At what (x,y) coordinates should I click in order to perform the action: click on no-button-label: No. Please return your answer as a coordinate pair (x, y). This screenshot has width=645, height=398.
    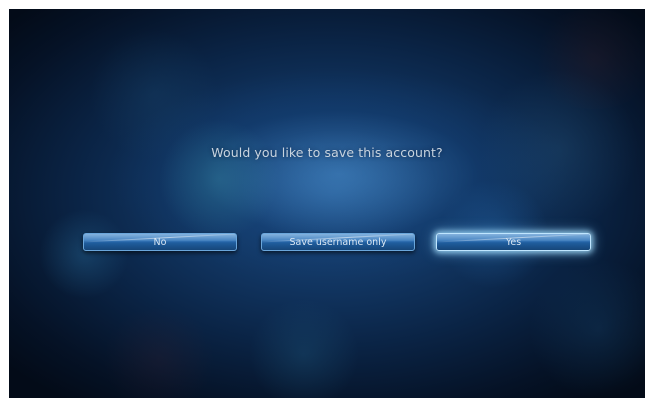
    Looking at the image, I should click on (160, 242).